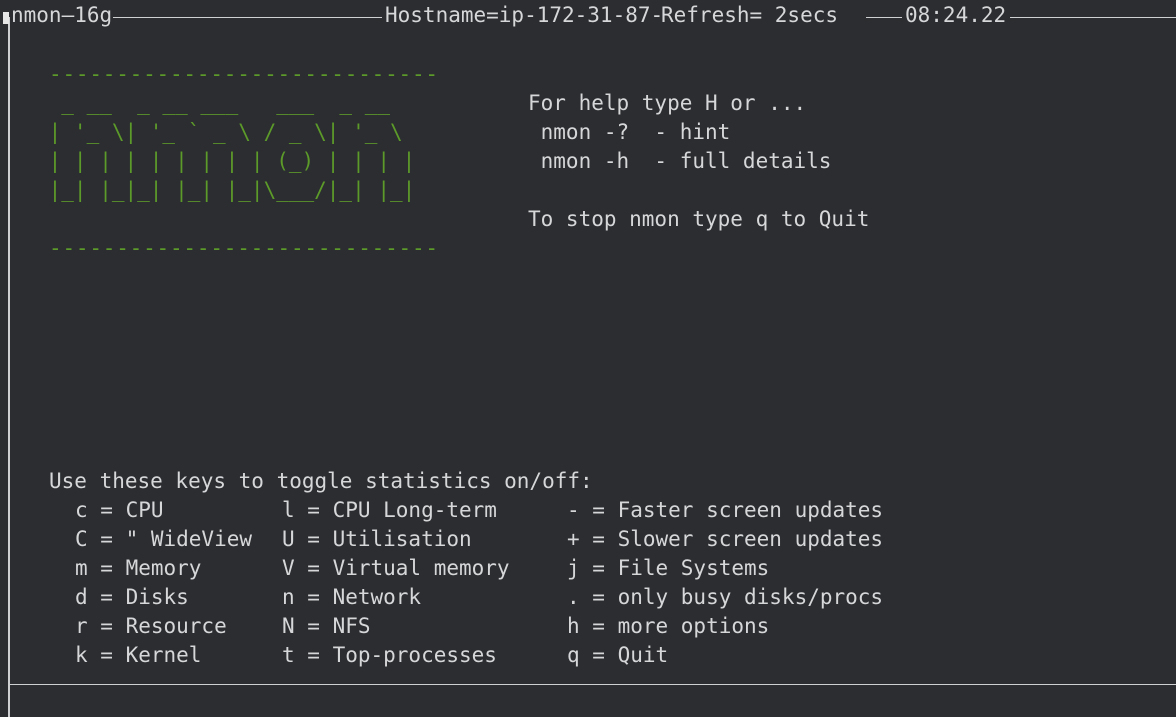  I want to click on key-item: q = Quit, so click(618, 655).